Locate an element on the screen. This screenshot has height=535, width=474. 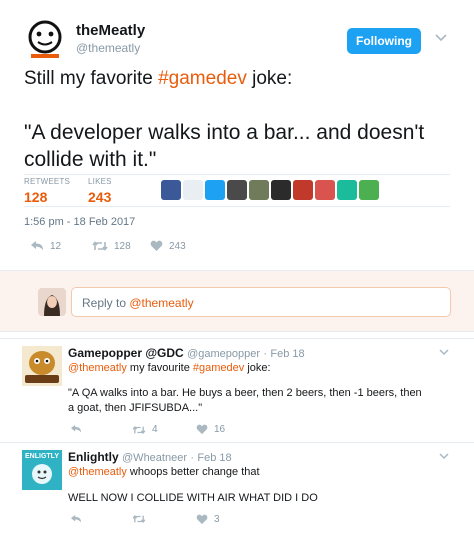
enlightly-avatar: ENLIGTLY is located at coordinates (42, 470).